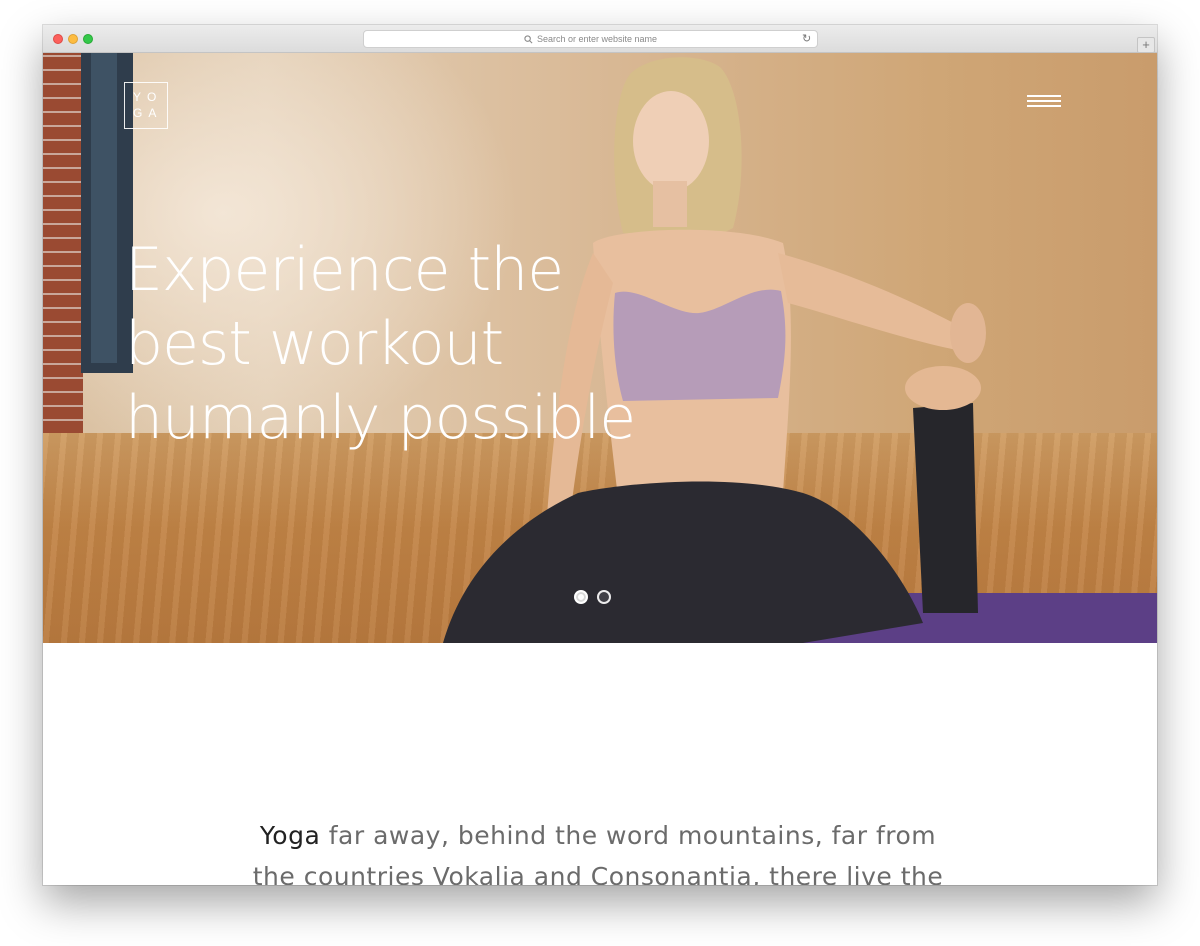 Image resolution: width=1200 pixels, height=946 pixels. I want to click on logo-line-1: YO, so click(148, 97).